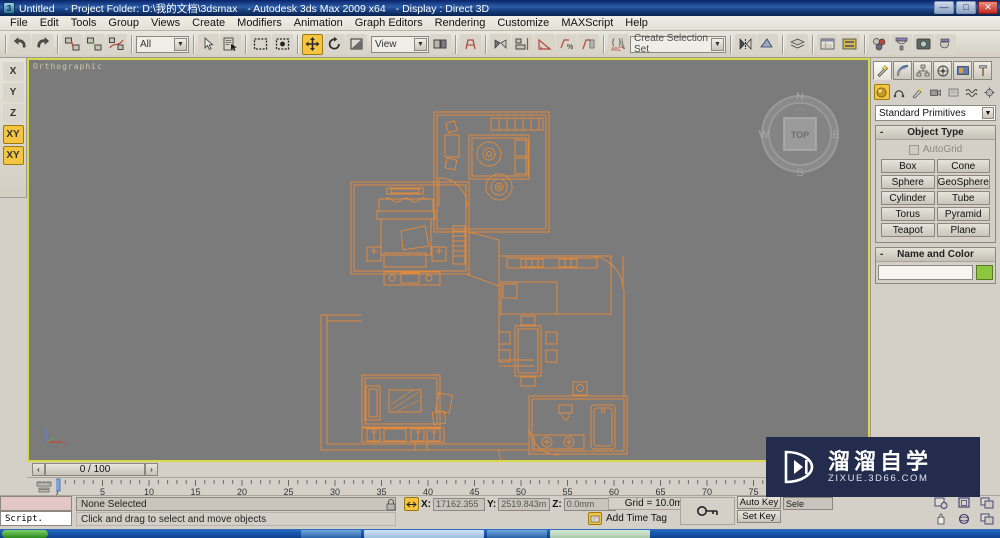 This screenshot has width=1000, height=538. What do you see at coordinates (460, 23) in the screenshot?
I see `menu-rendering: Rendering` at bounding box center [460, 23].